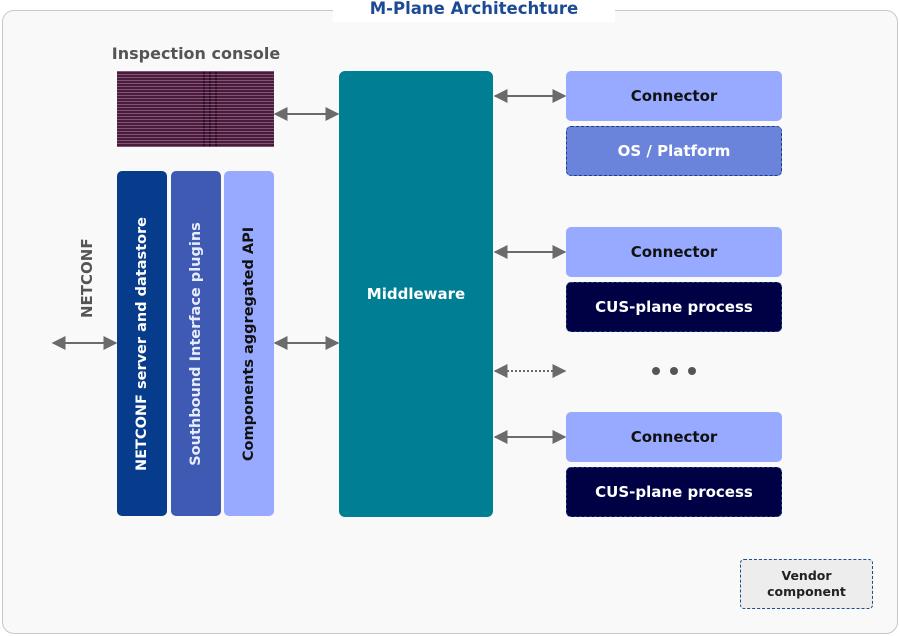 Image resolution: width=900 pixels, height=636 pixels. I want to click on legend-vendor-component: Vendor component, so click(806, 584).